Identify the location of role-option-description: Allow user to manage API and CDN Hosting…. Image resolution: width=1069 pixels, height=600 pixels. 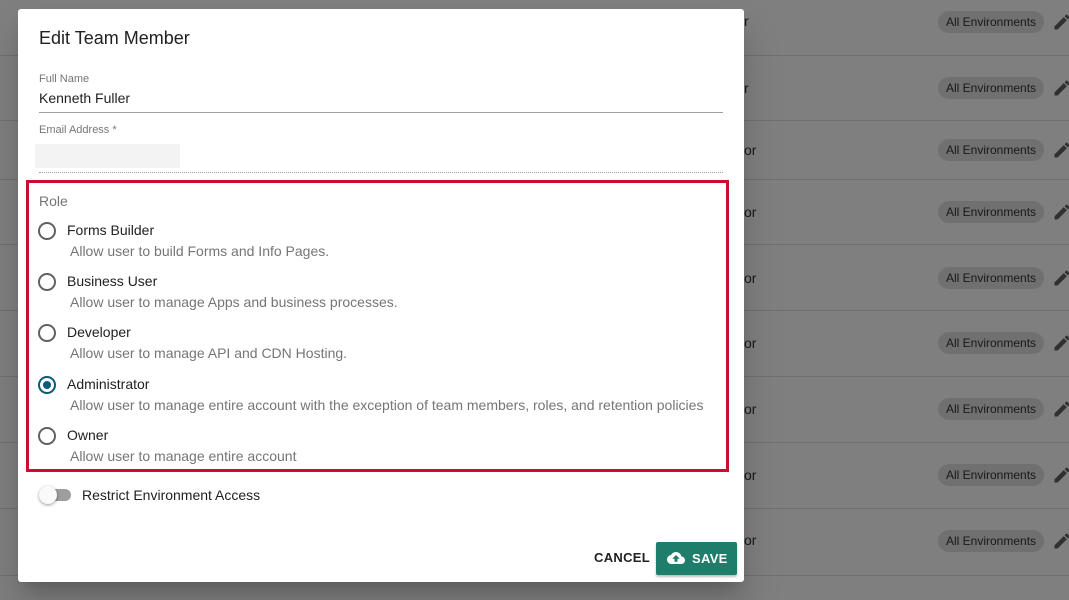
(209, 353).